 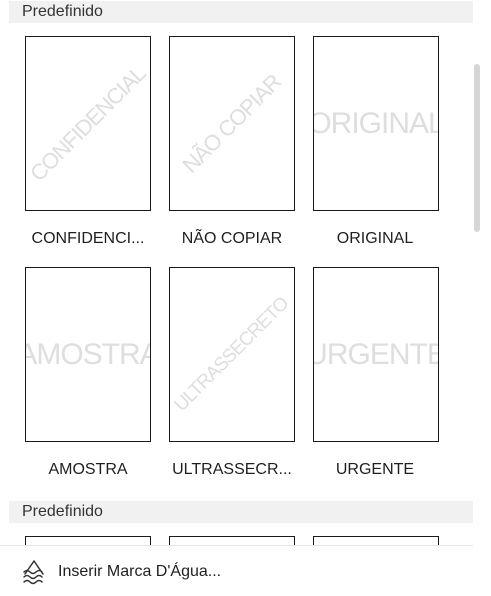 I want to click on watermark-preview: AMOSTRA, so click(x=88, y=354).